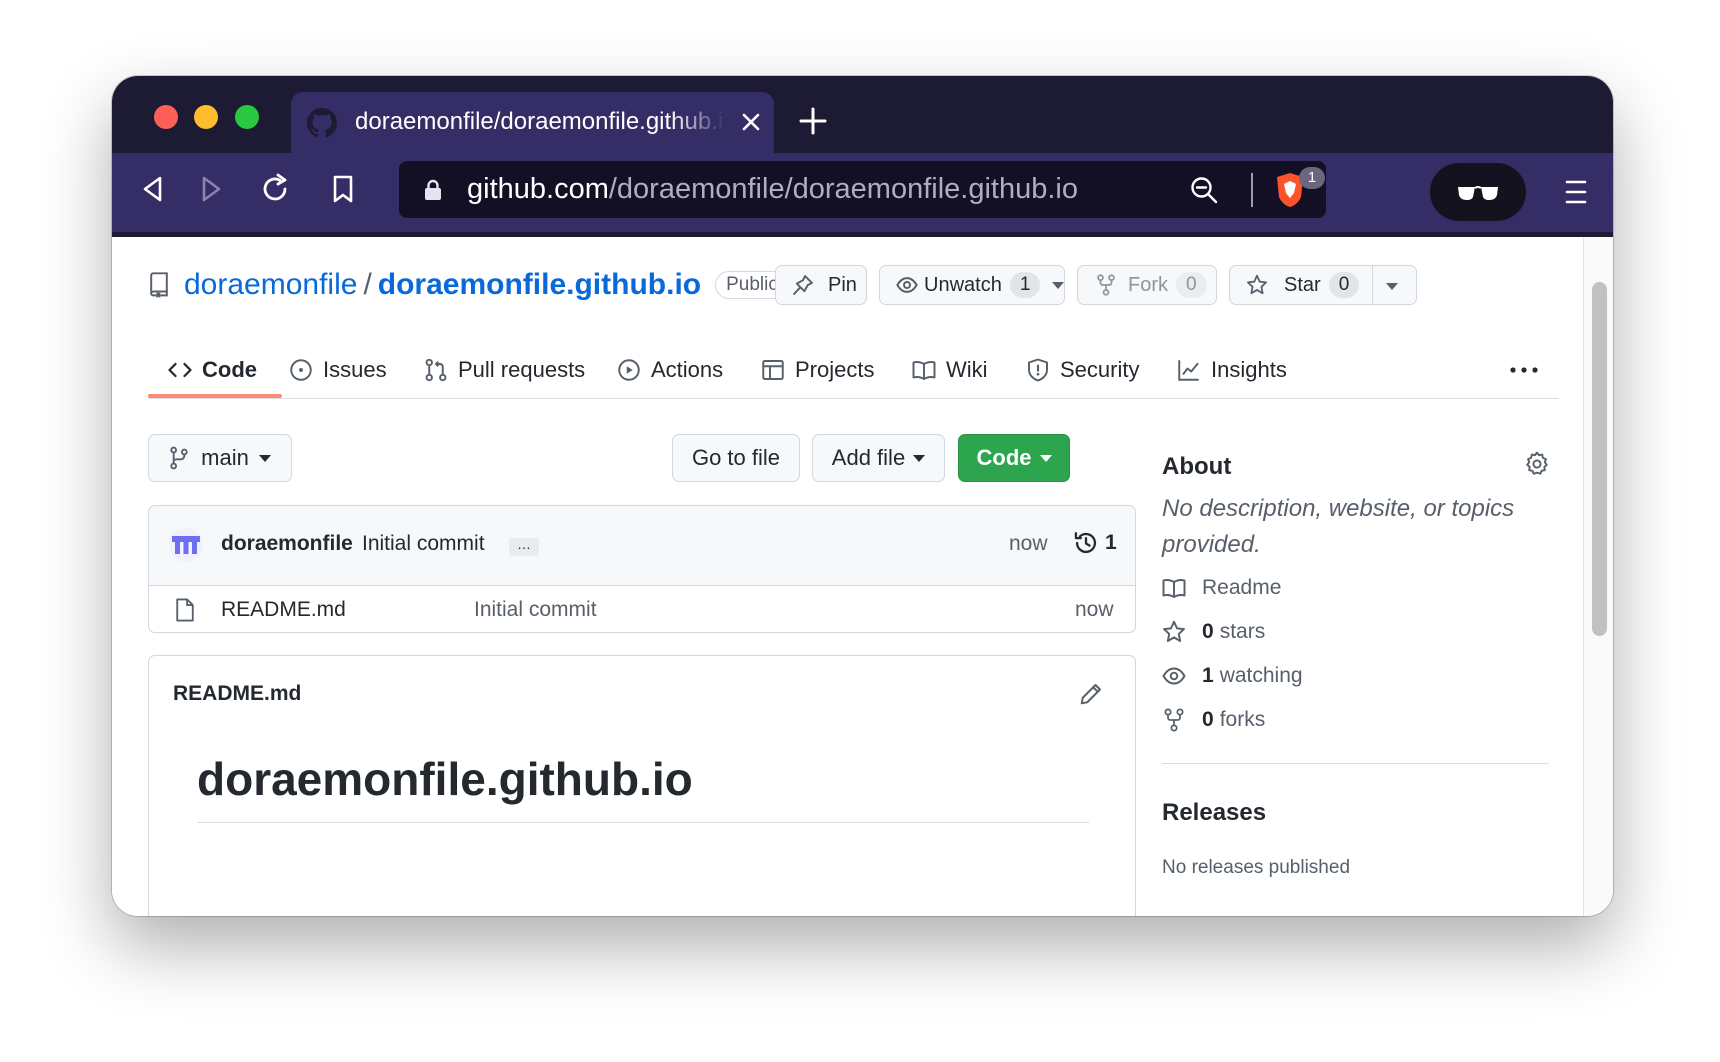 This screenshot has height=1062, width=1720. I want to click on sidebar-divider, so click(1355, 763).